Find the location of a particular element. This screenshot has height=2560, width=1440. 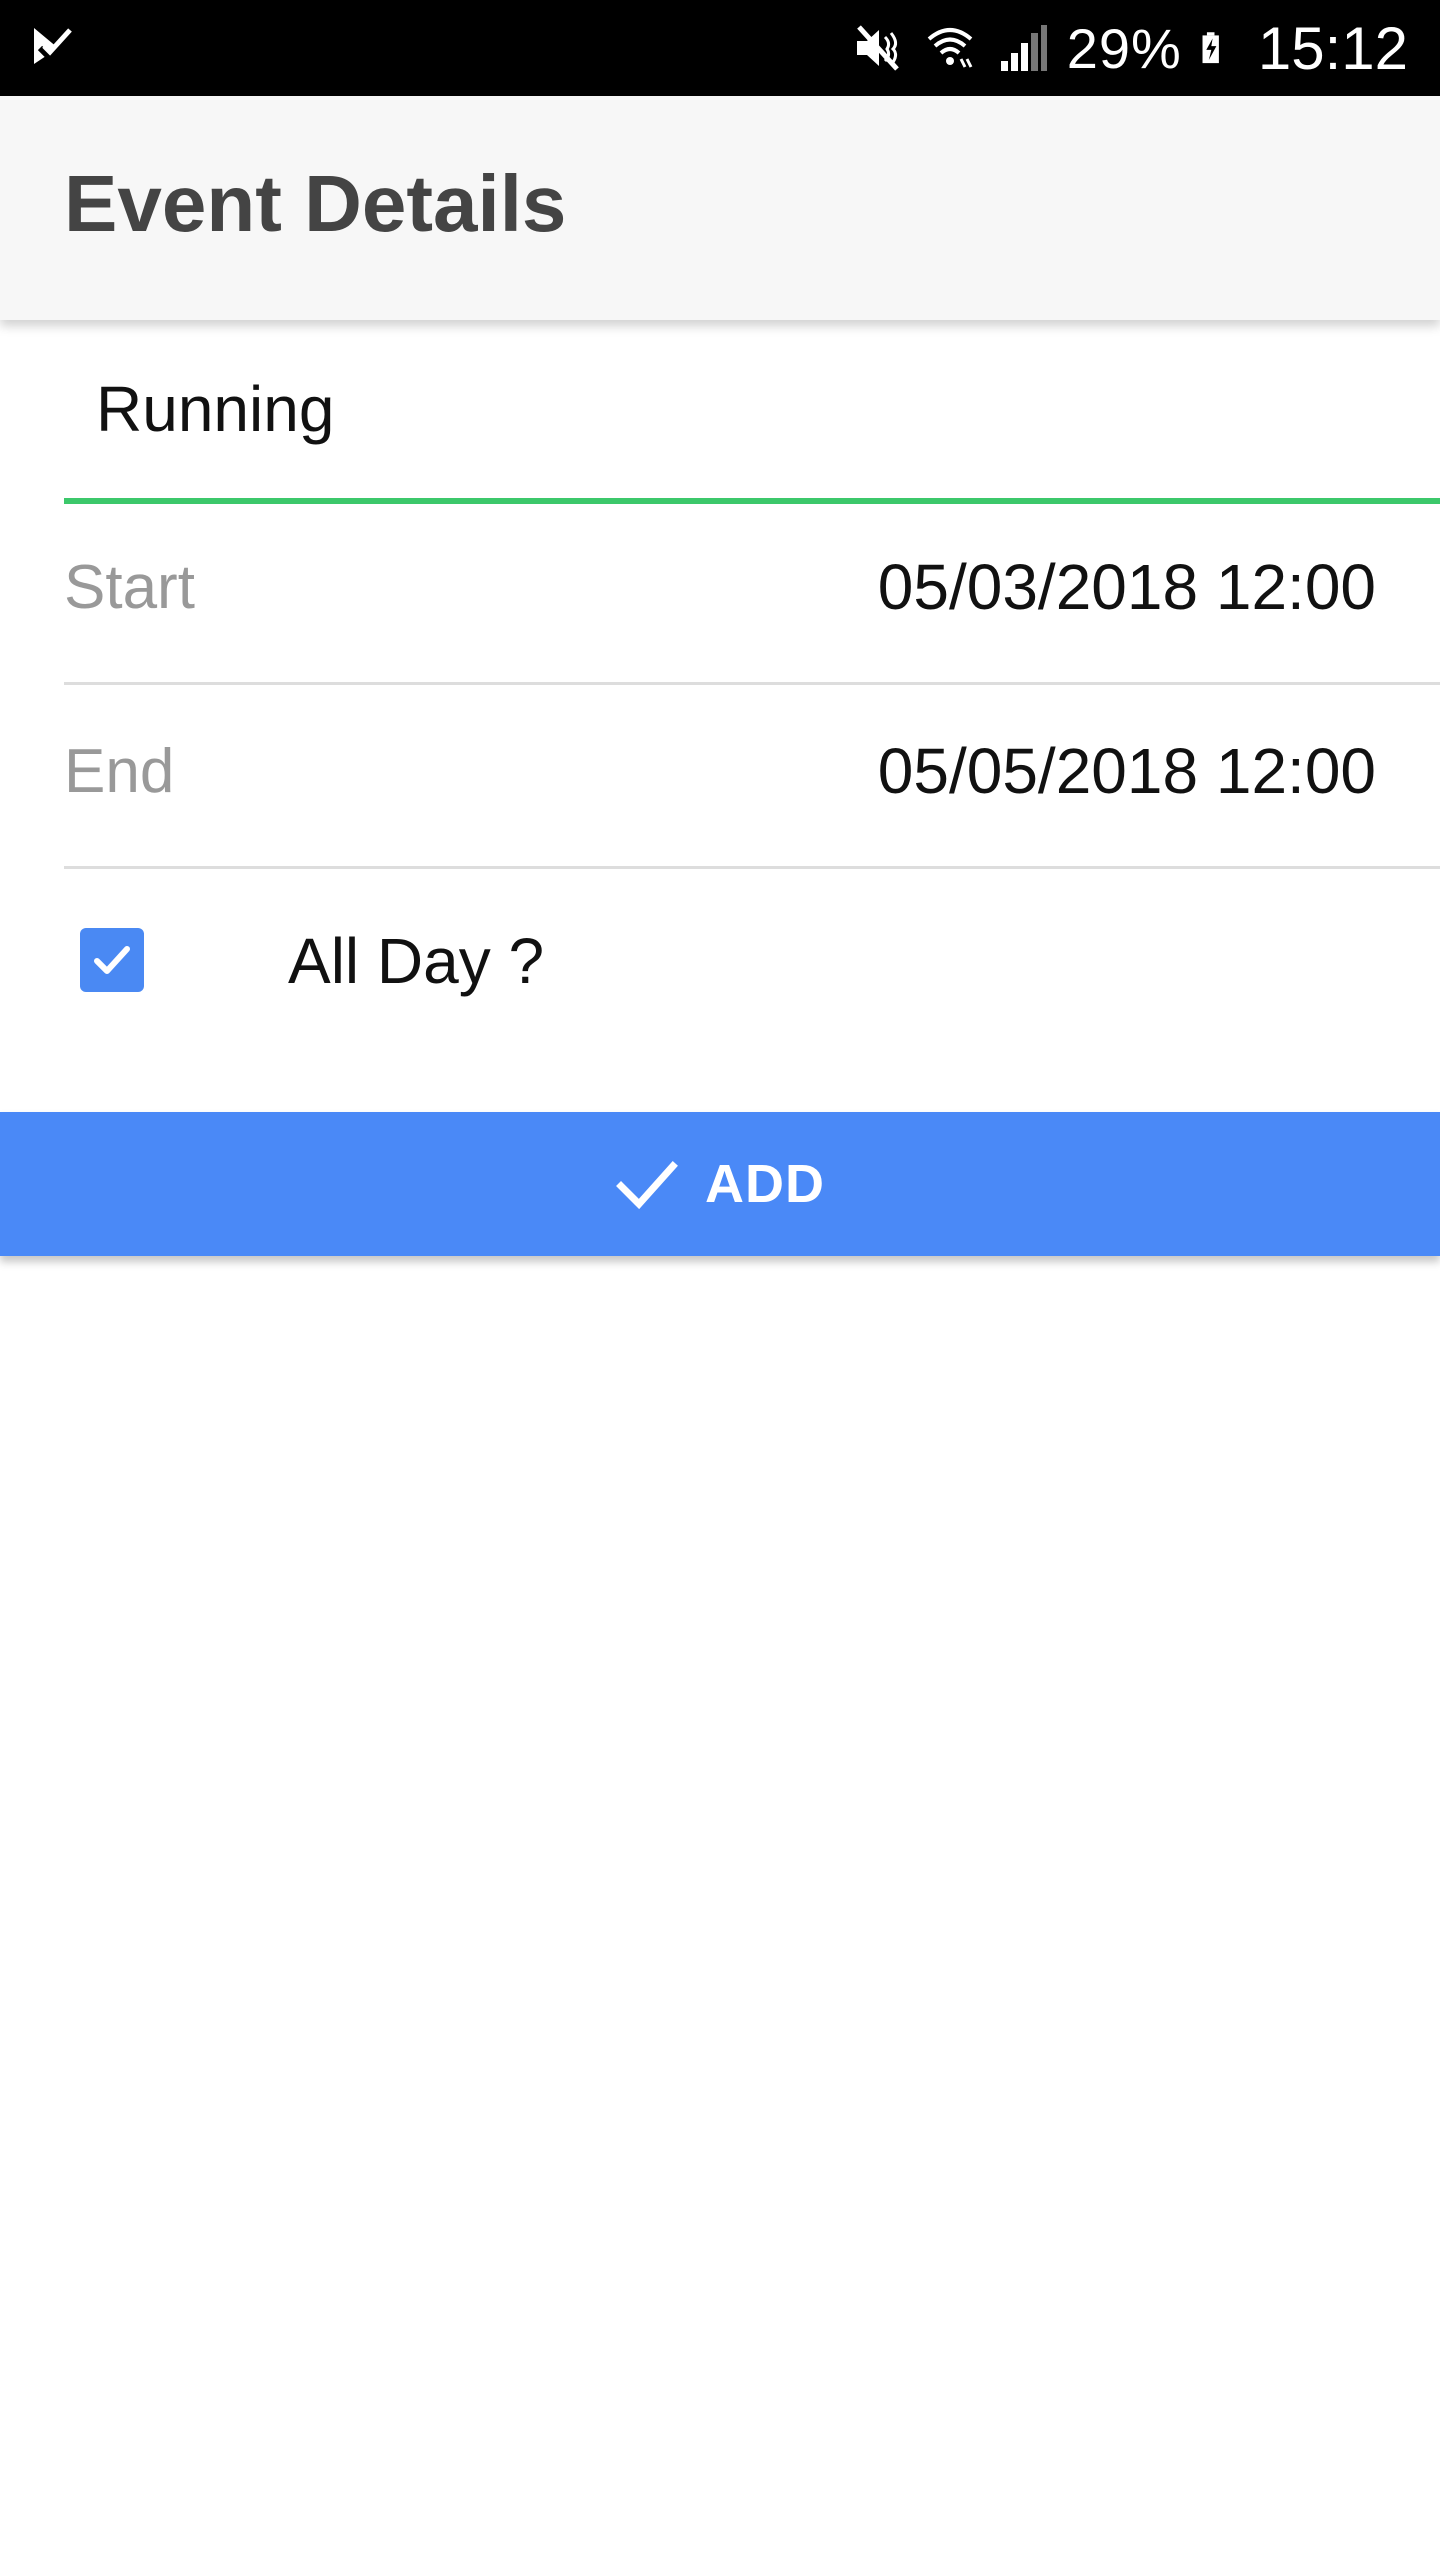

event-title-field is located at coordinates (752, 412).